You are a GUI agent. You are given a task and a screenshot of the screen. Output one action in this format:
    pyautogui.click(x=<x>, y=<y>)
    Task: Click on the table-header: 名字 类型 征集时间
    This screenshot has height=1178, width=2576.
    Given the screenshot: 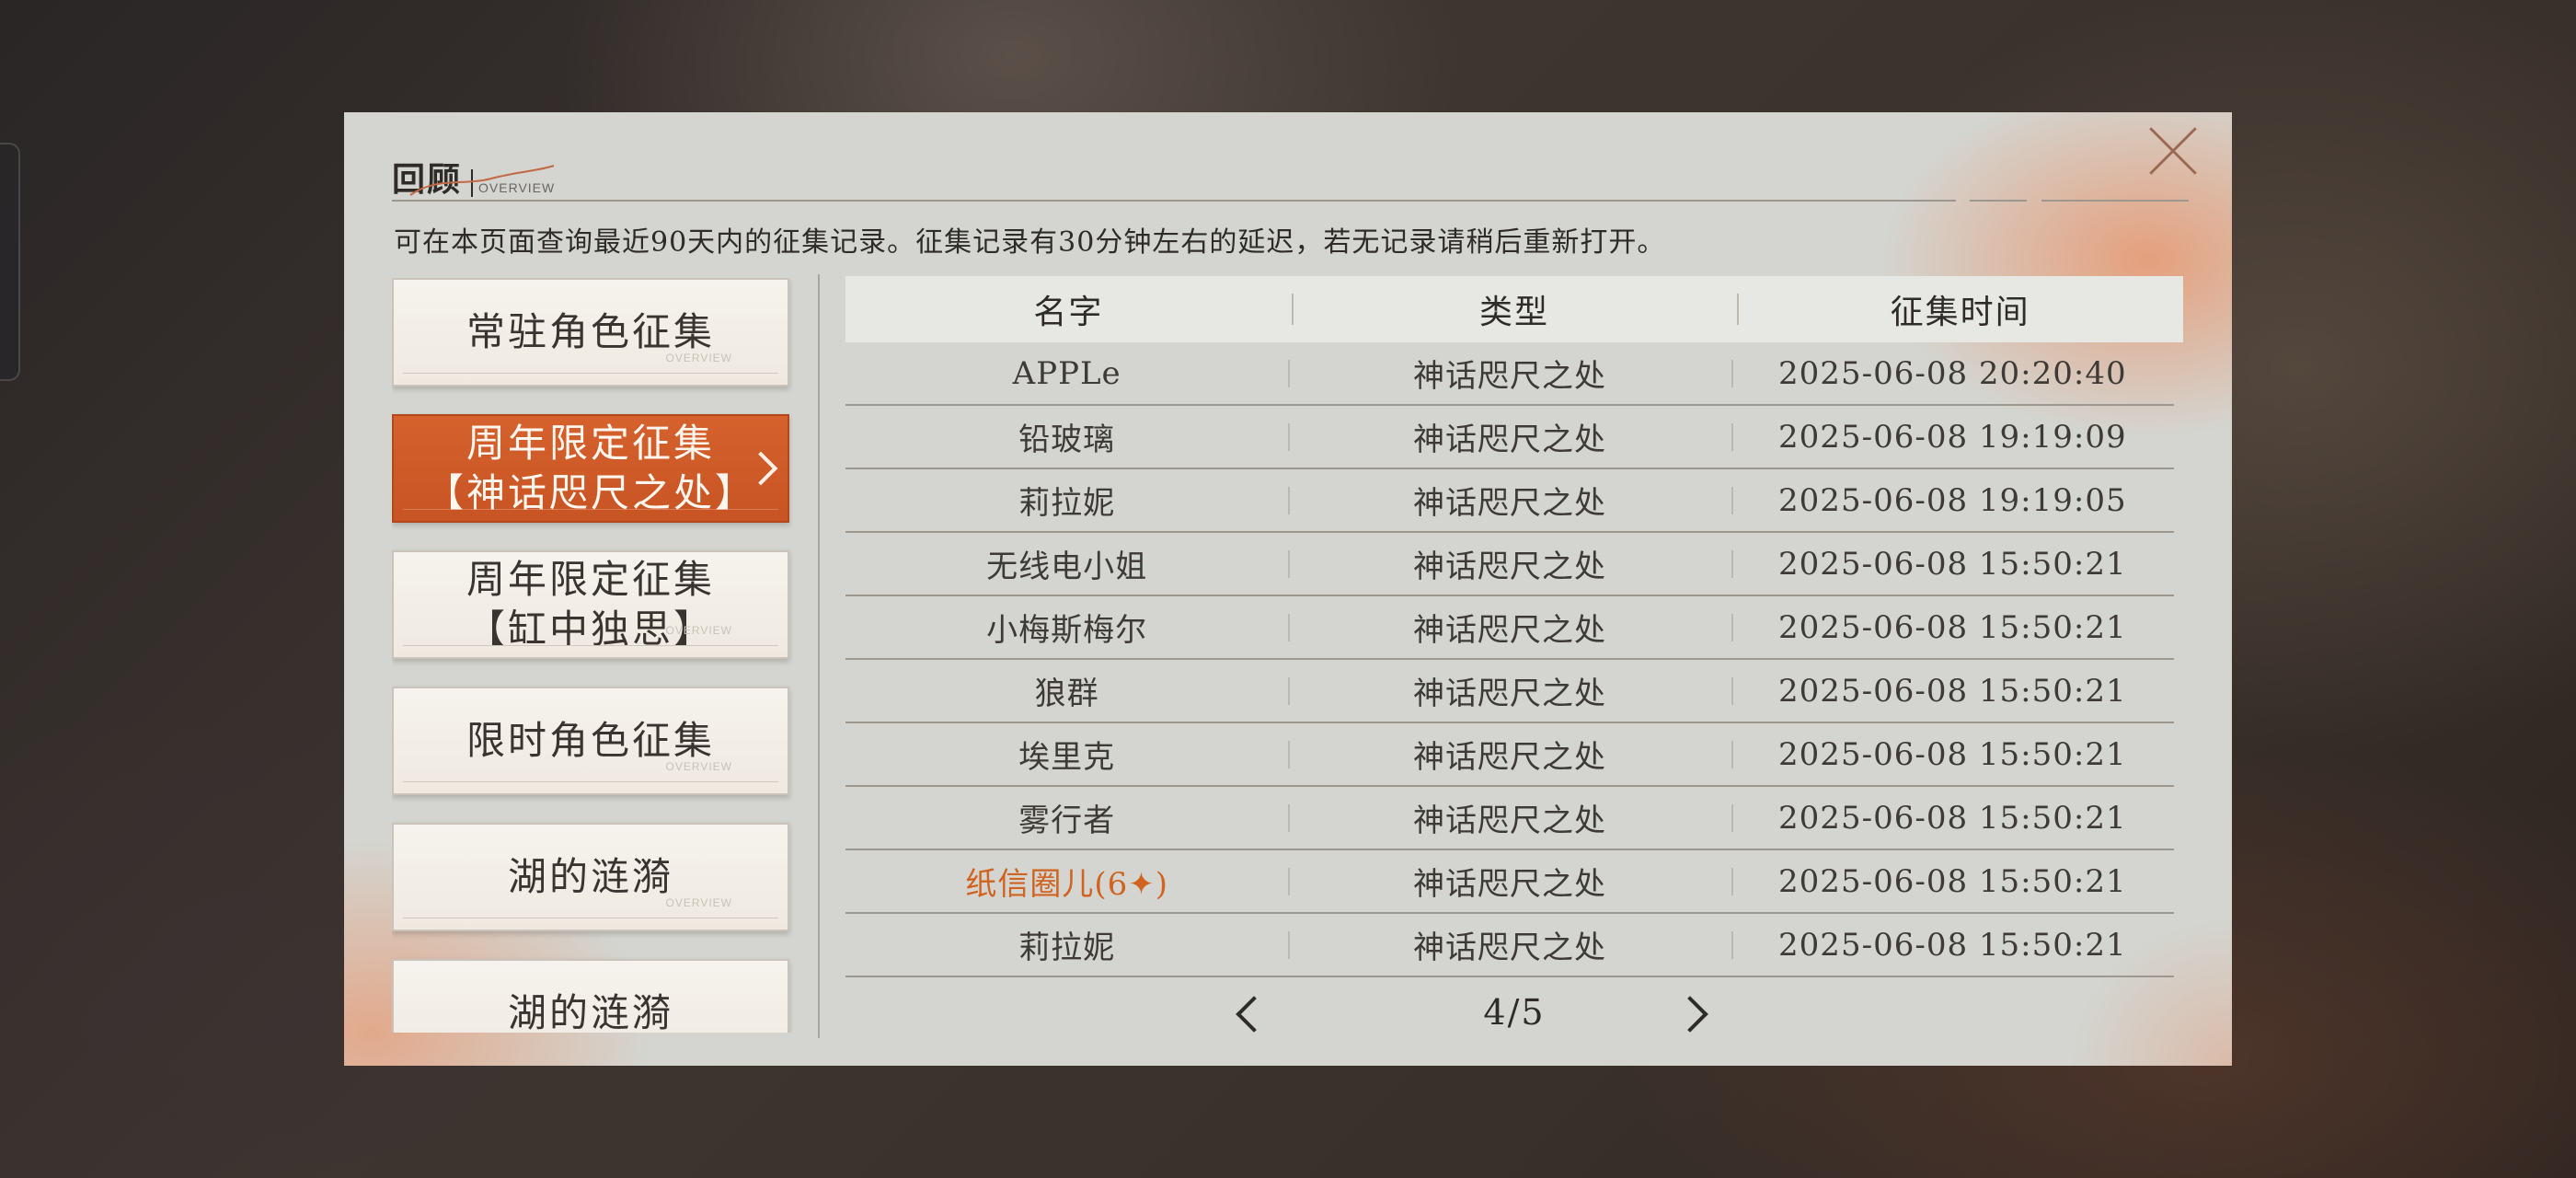 What is the action you would take?
    pyautogui.click(x=1514, y=309)
    